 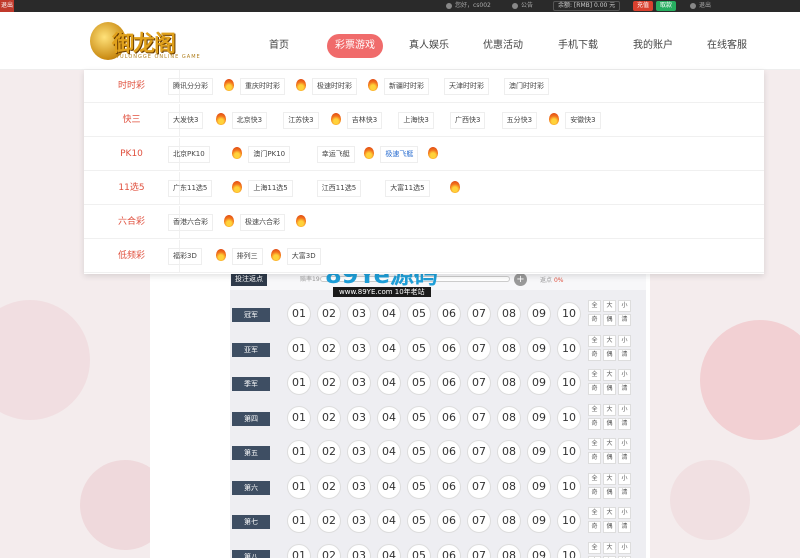 What do you see at coordinates (653, 46) in the screenshot?
I see `nav-my-account: 我的账户` at bounding box center [653, 46].